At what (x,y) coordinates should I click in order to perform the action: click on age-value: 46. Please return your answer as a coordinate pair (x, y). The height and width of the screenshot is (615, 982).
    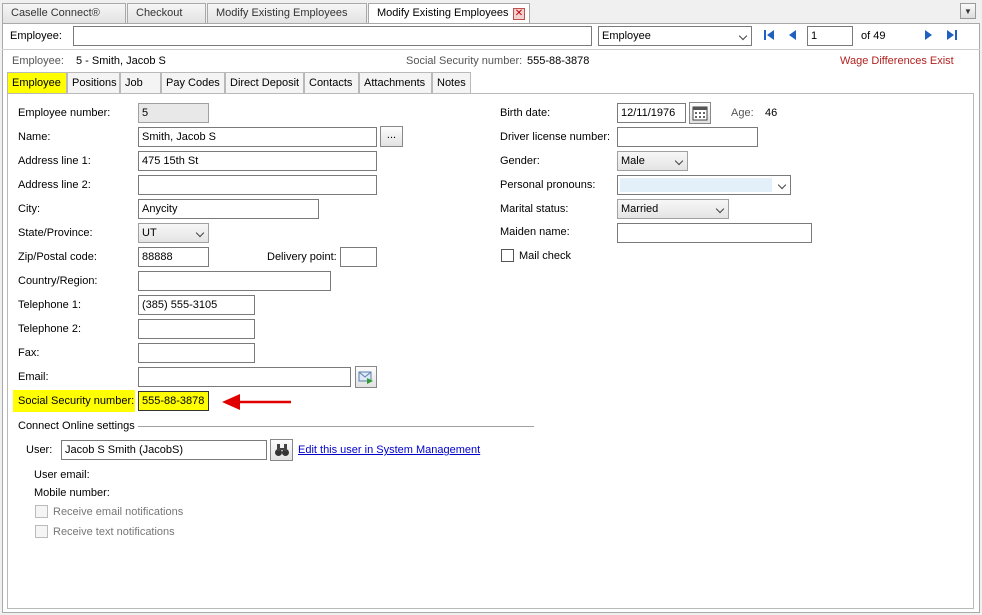
    Looking at the image, I should click on (771, 113).